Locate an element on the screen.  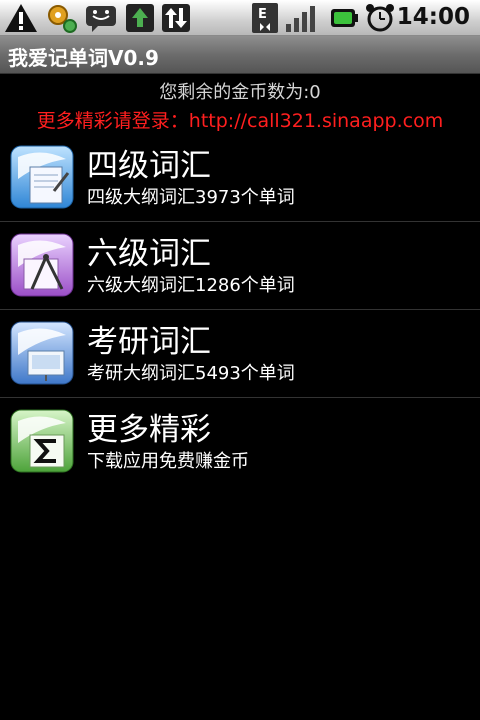
list-item-title: 更多精彩 is located at coordinates (149, 430).